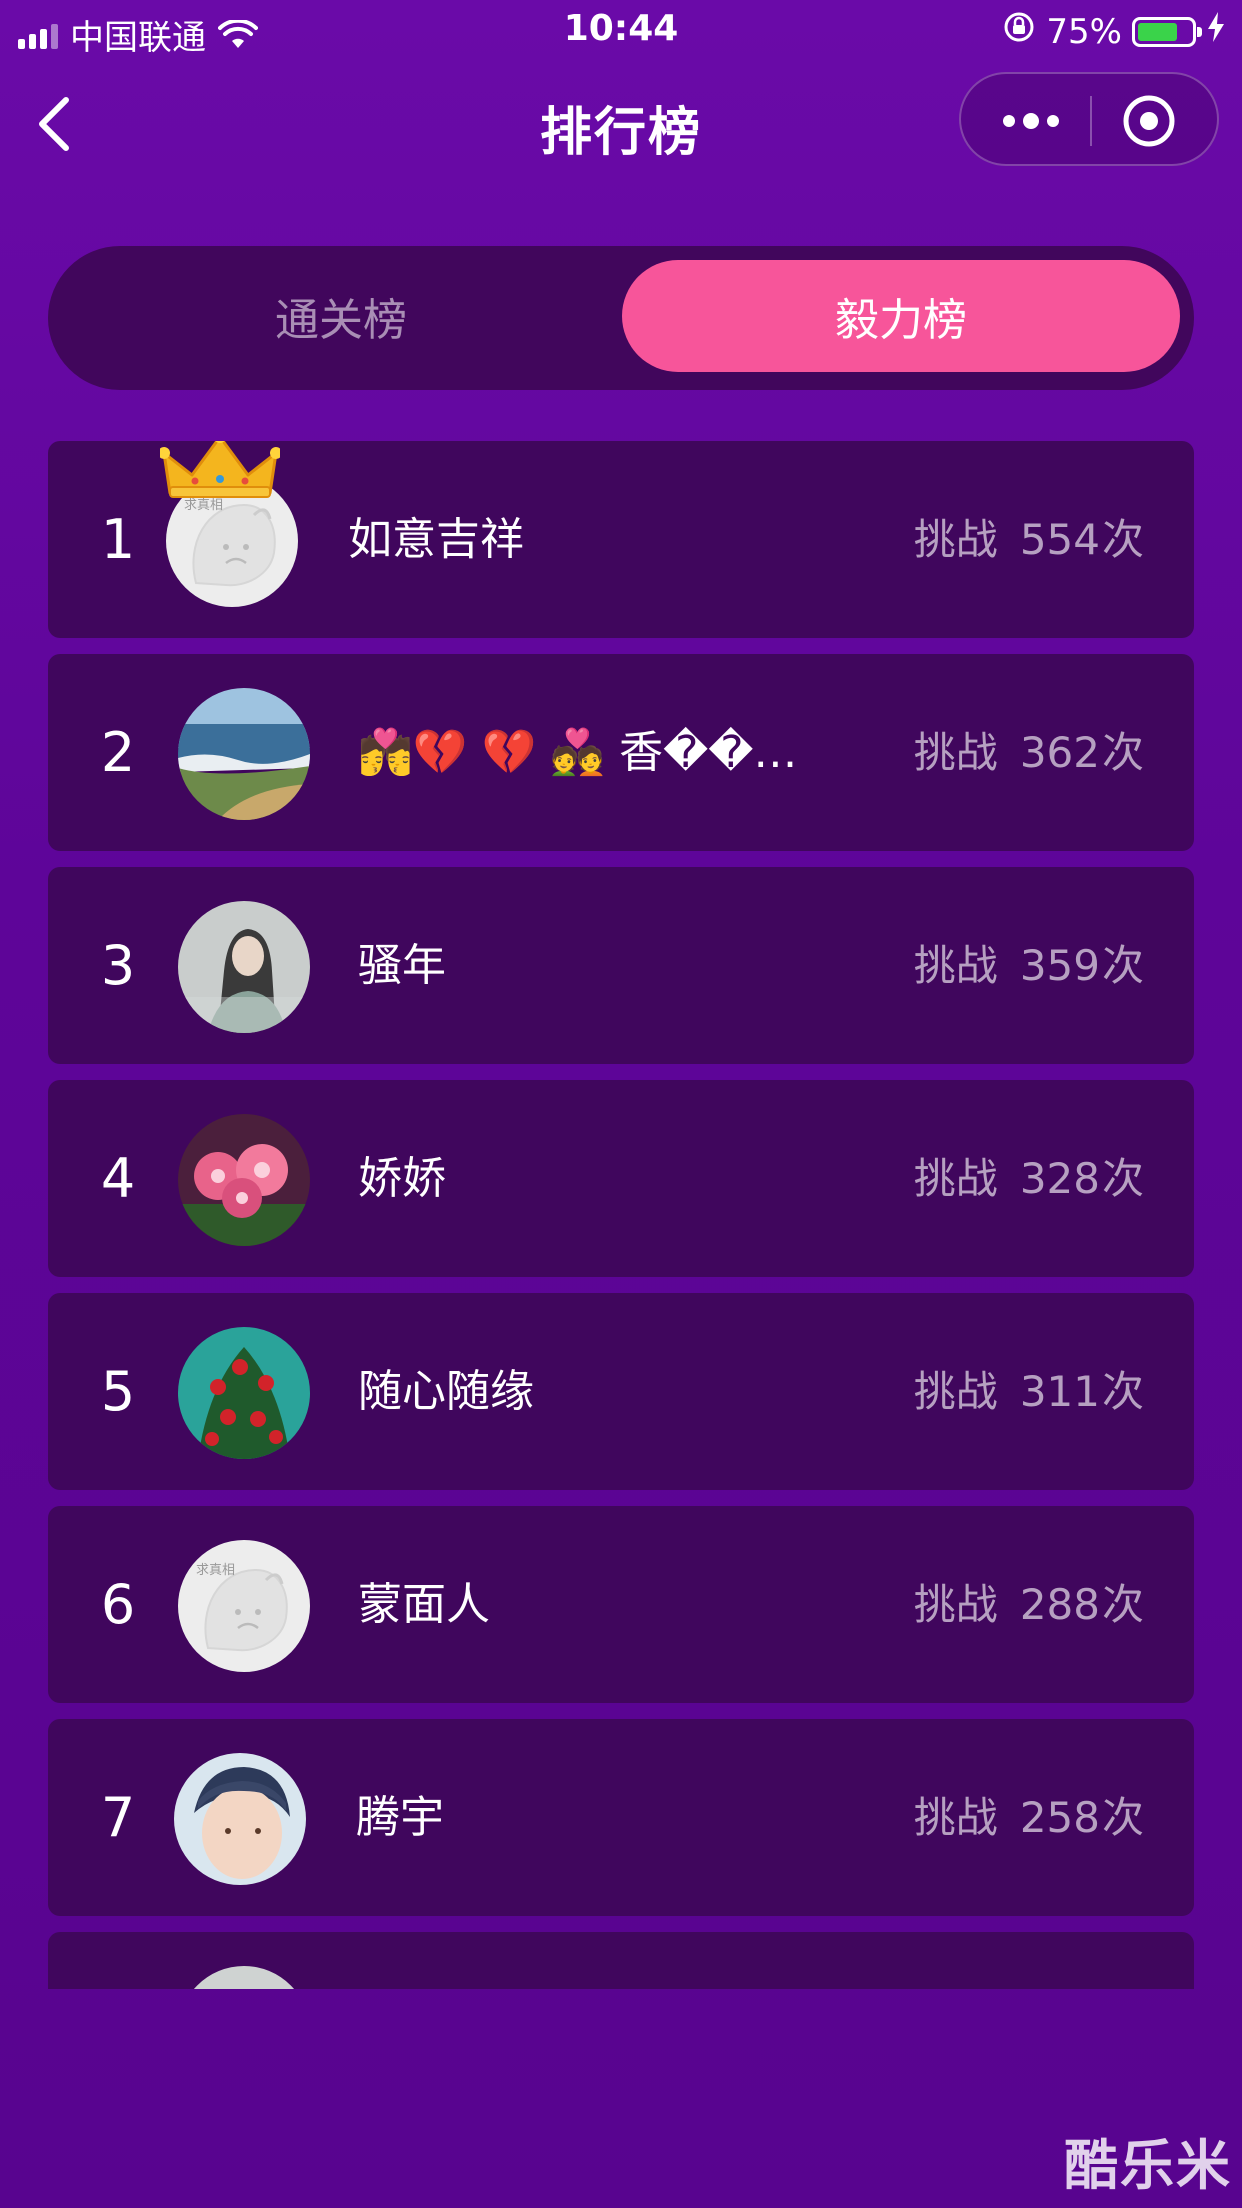 The width and height of the screenshot is (1242, 2208). Describe the element at coordinates (244, 1180) in the screenshot. I see `pink-flowers-avatar` at that location.